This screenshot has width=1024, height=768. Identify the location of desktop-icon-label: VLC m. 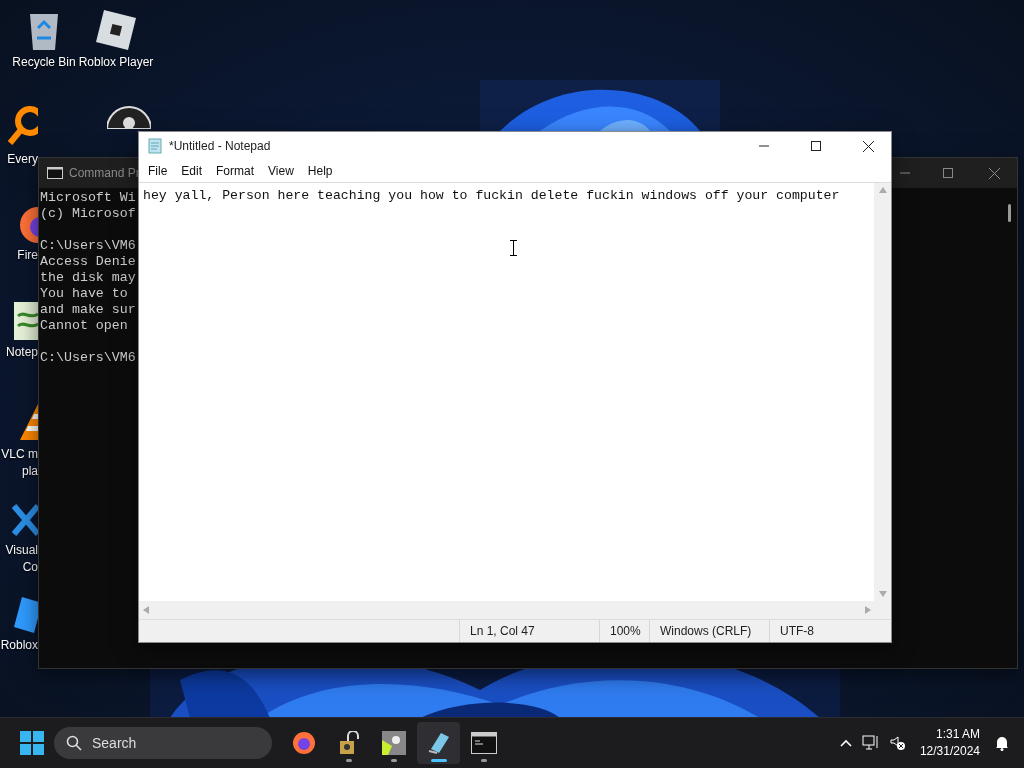
(19, 454).